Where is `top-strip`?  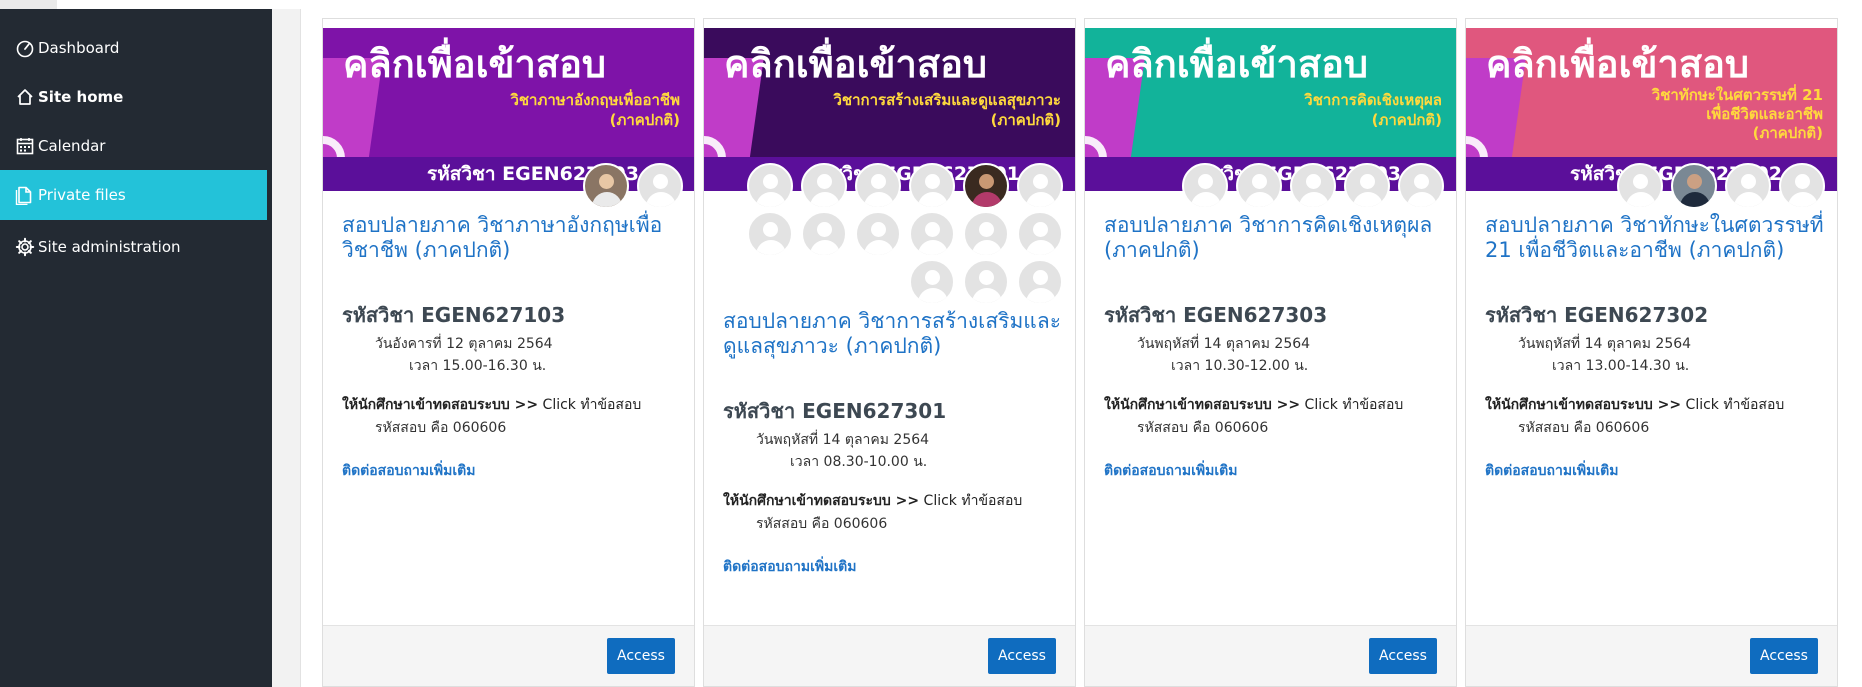 top-strip is located at coordinates (931, 4).